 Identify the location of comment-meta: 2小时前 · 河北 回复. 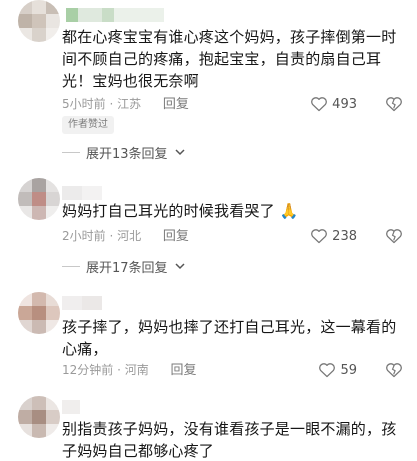
(125, 236).